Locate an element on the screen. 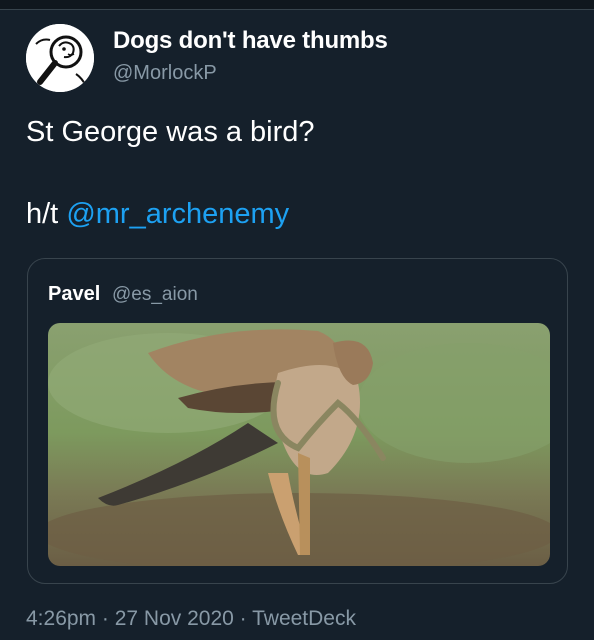 This screenshot has width=594, height=640. author-handle: @MorlockP is located at coordinates (165, 73).